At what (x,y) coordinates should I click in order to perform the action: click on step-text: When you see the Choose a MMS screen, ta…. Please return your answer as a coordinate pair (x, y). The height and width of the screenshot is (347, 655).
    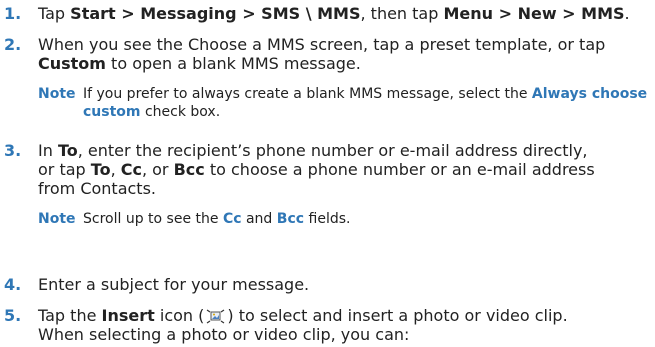
    Looking at the image, I should click on (322, 54).